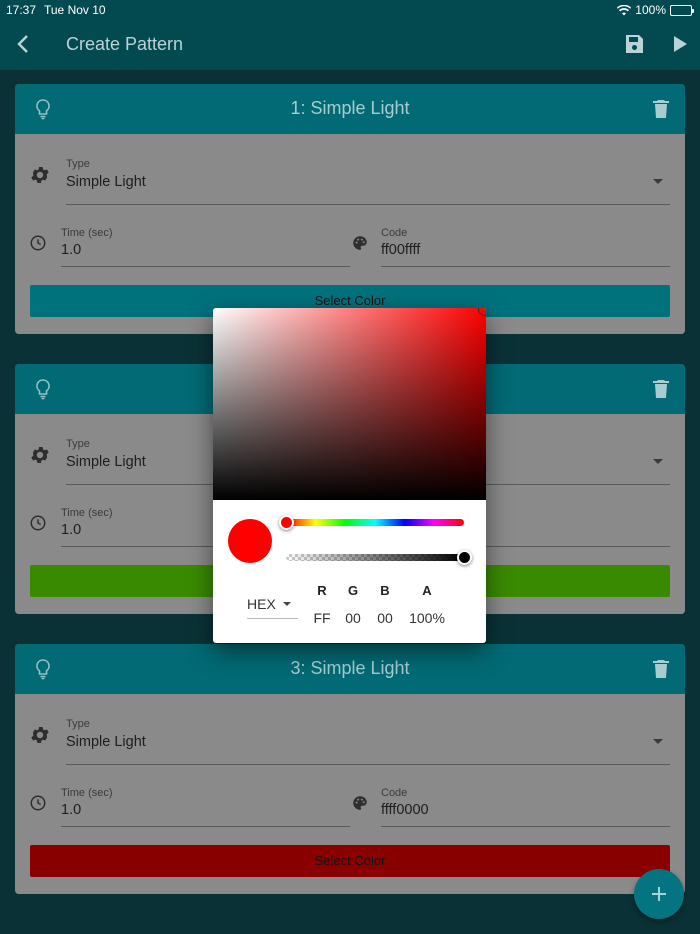 The width and height of the screenshot is (700, 934). What do you see at coordinates (659, 894) in the screenshot?
I see `add-pattern-button` at bounding box center [659, 894].